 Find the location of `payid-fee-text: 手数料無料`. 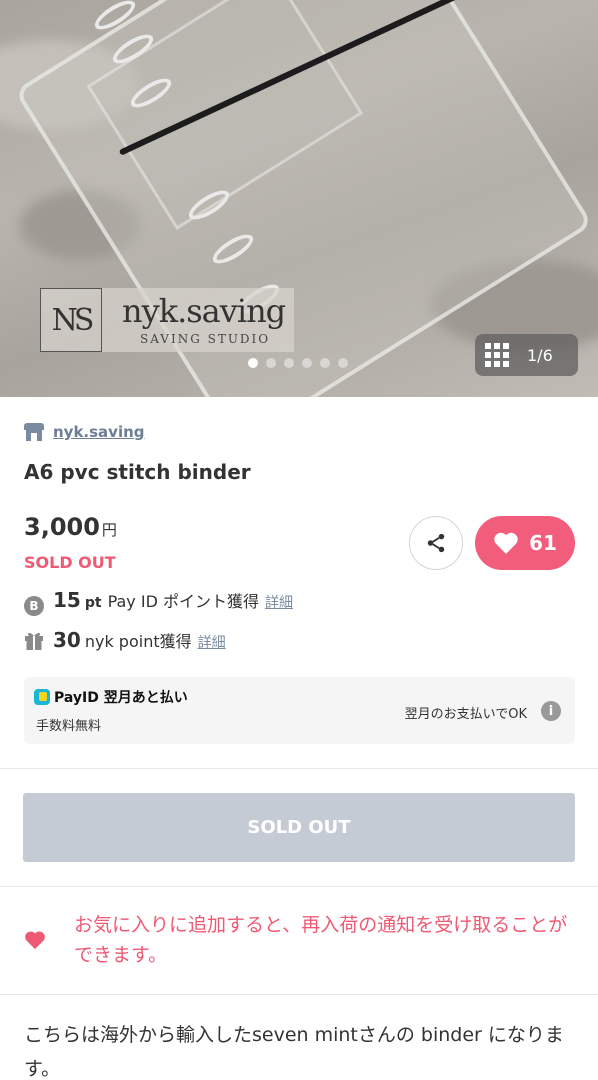

payid-fee-text: 手数料無料 is located at coordinates (69, 726).